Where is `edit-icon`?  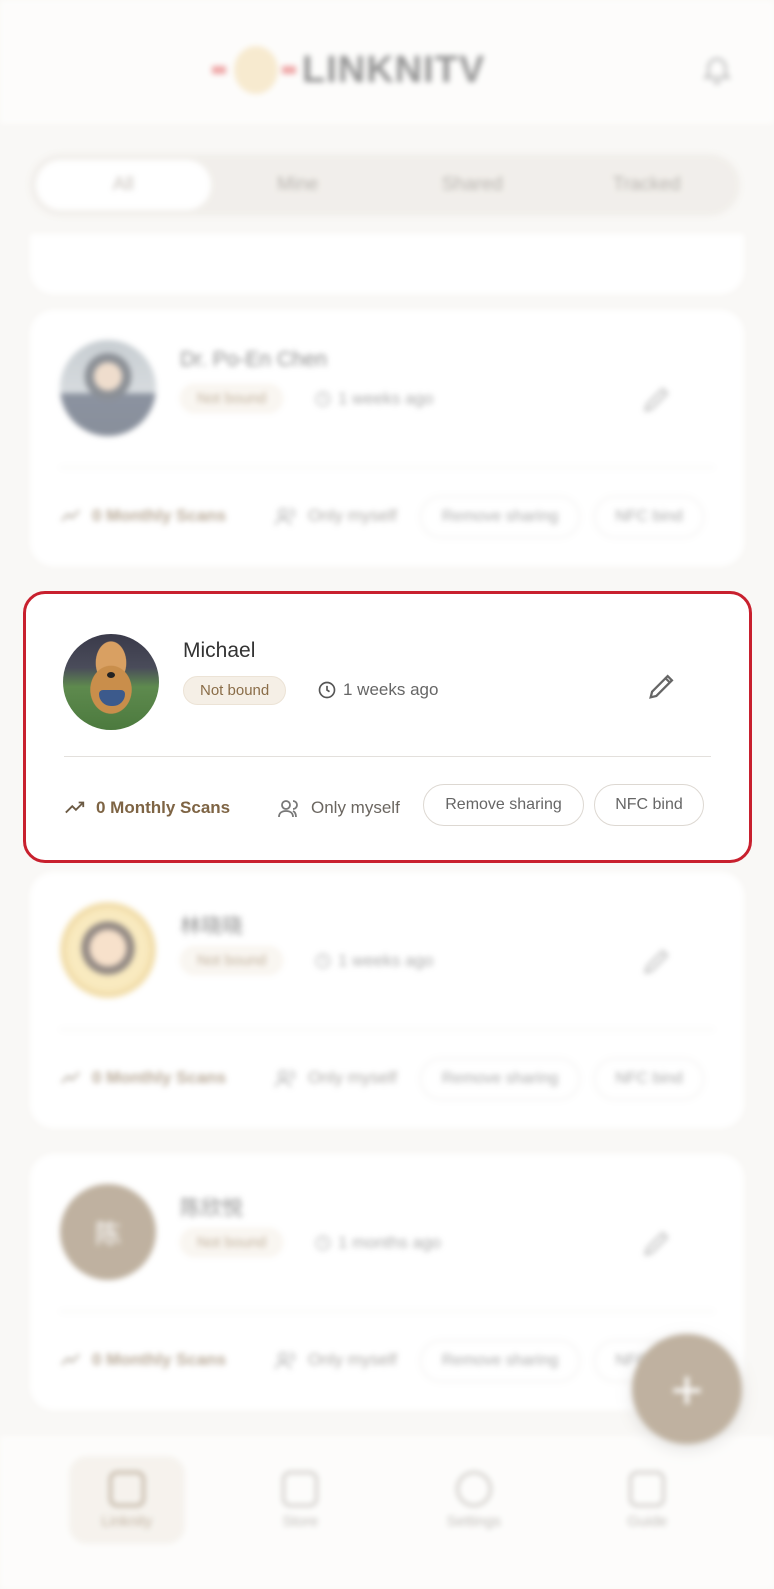 edit-icon is located at coordinates (662, 686).